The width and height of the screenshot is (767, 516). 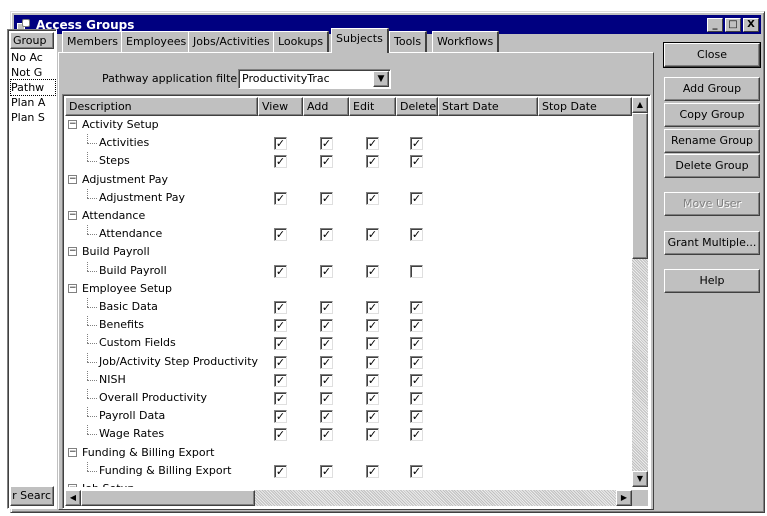 What do you see at coordinates (640, 292) in the screenshot?
I see `vertical-scrollbar: ▲ ▼` at bounding box center [640, 292].